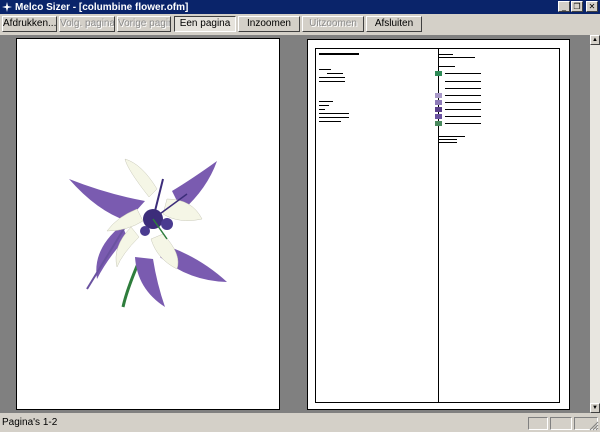 The height and width of the screenshot is (432, 600). Describe the element at coordinates (332, 81) in the screenshot. I see `report-design-info` at that location.